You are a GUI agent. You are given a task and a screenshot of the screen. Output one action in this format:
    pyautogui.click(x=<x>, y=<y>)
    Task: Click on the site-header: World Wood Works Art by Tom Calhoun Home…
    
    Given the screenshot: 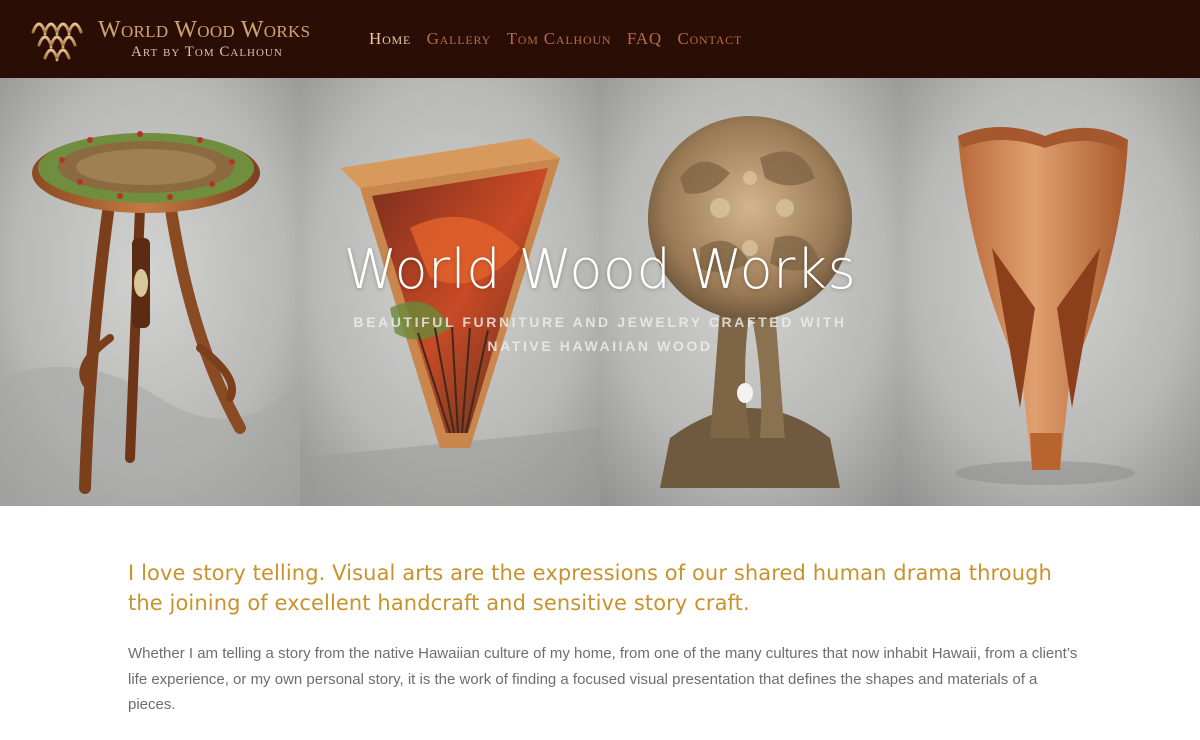 What is the action you would take?
    pyautogui.click(x=600, y=39)
    